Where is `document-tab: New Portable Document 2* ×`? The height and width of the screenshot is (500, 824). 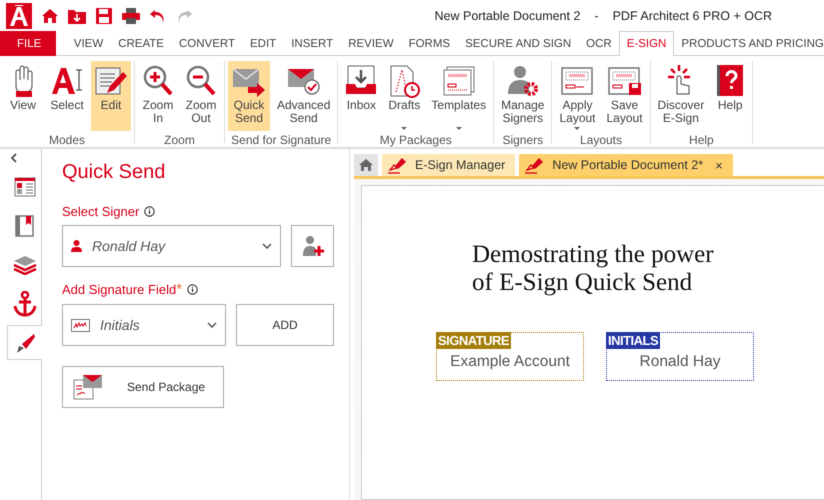 document-tab: New Portable Document 2* × is located at coordinates (626, 165).